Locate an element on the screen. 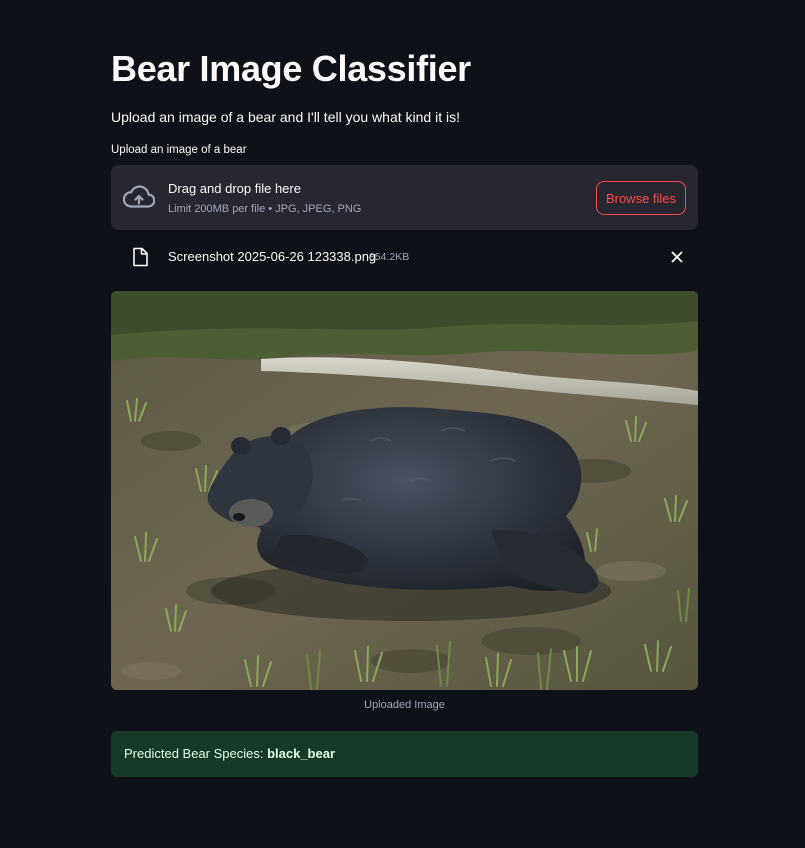  page-title: Bear Image Classifier is located at coordinates (291, 68).